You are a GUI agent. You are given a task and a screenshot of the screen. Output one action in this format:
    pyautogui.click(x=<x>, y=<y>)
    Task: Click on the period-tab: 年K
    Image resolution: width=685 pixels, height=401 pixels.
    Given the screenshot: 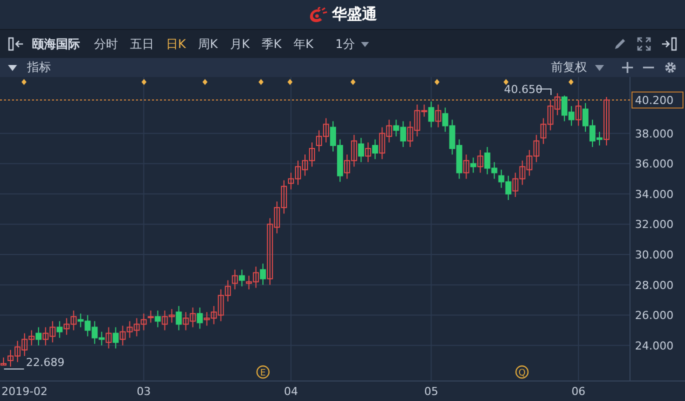 What is the action you would take?
    pyautogui.click(x=304, y=44)
    